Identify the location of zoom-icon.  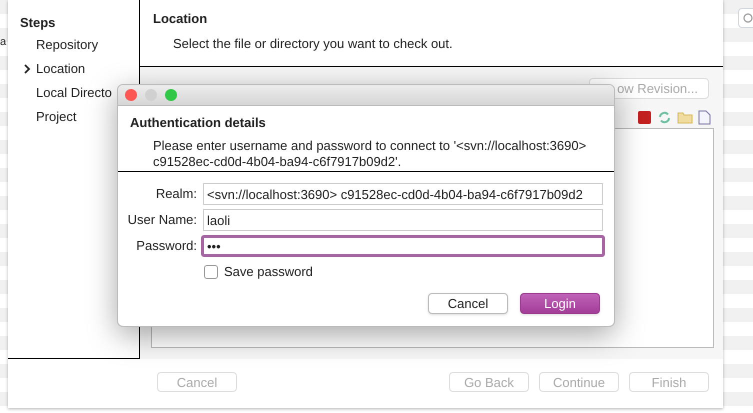
(171, 95).